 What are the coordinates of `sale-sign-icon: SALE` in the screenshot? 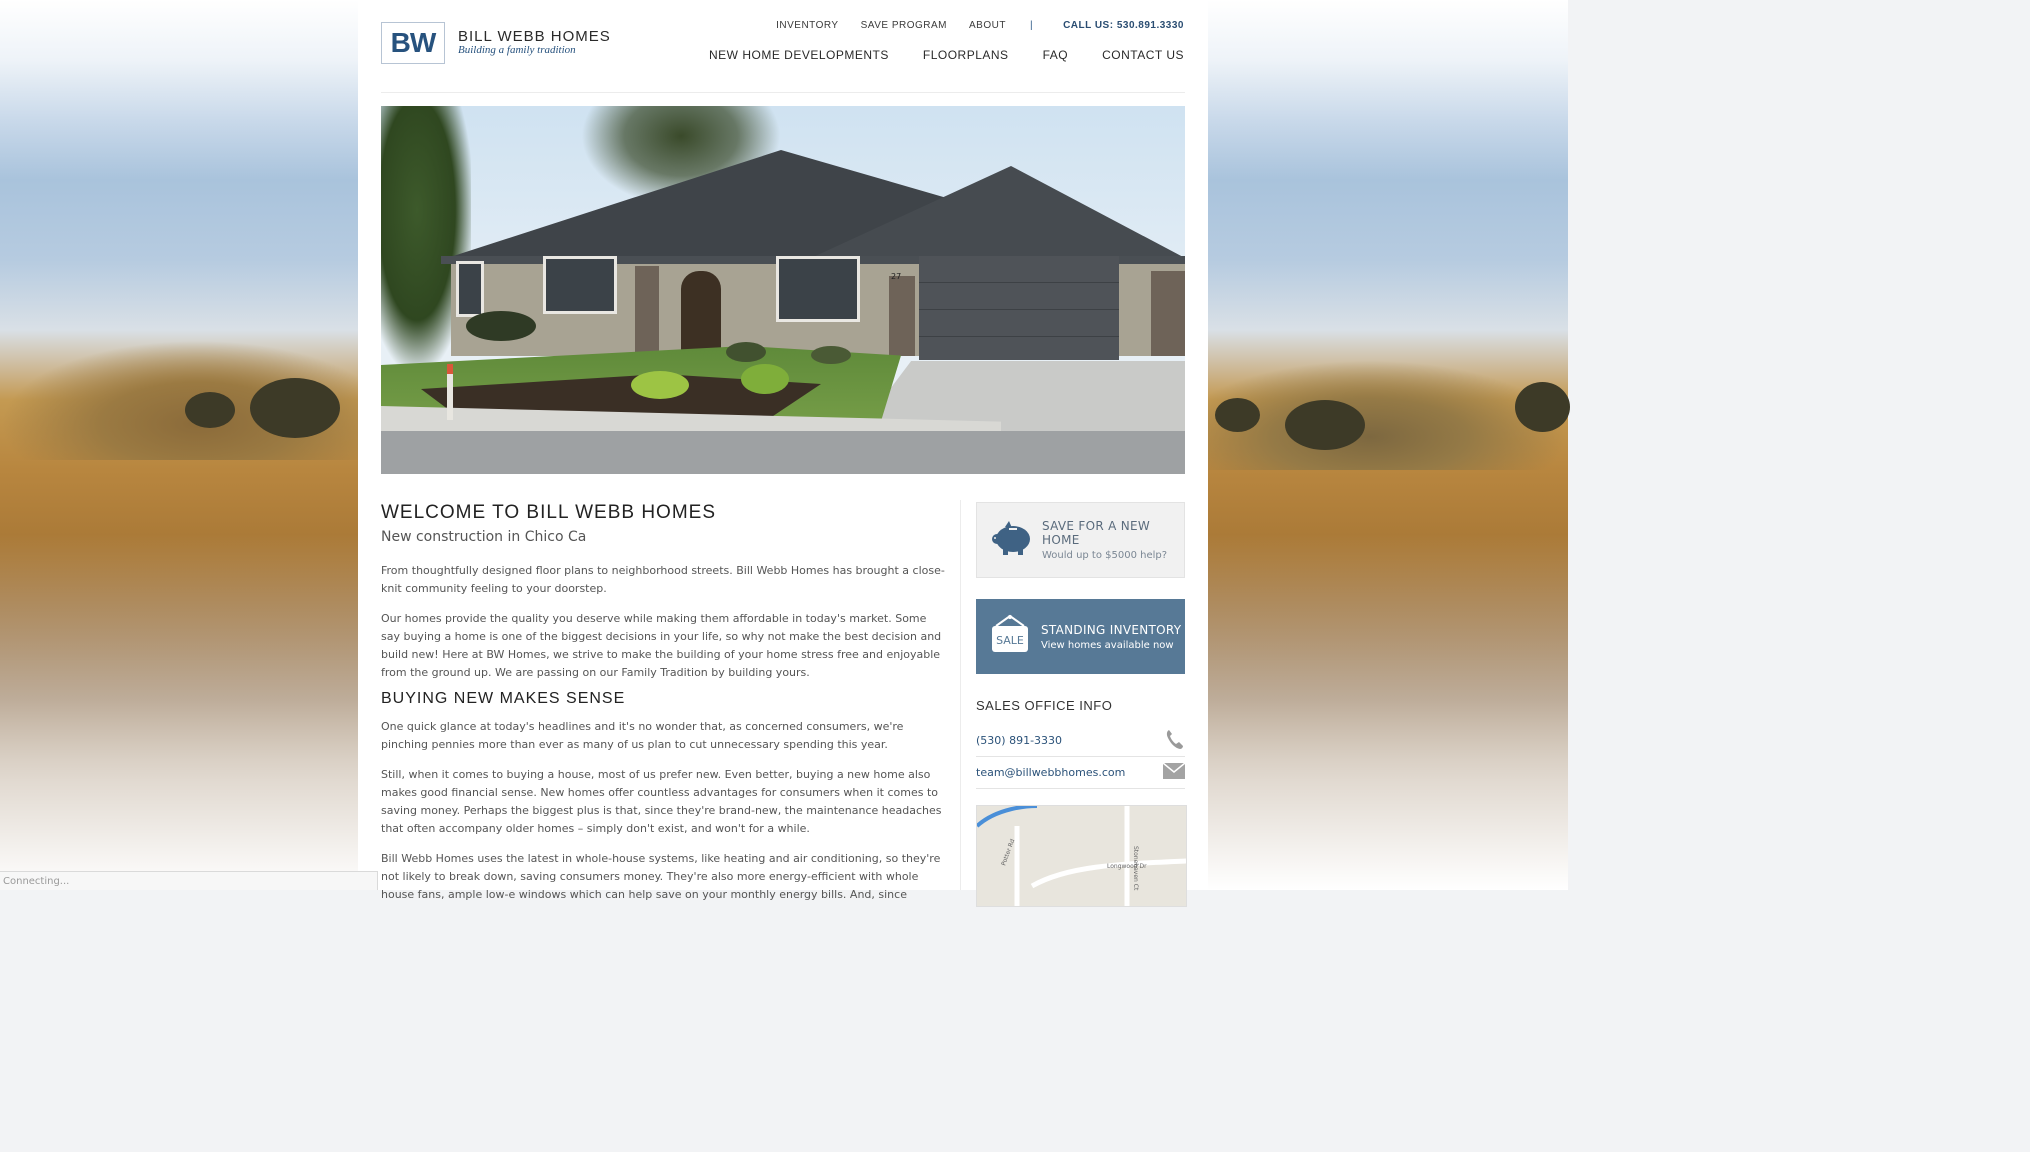 It's located at (1010, 637).